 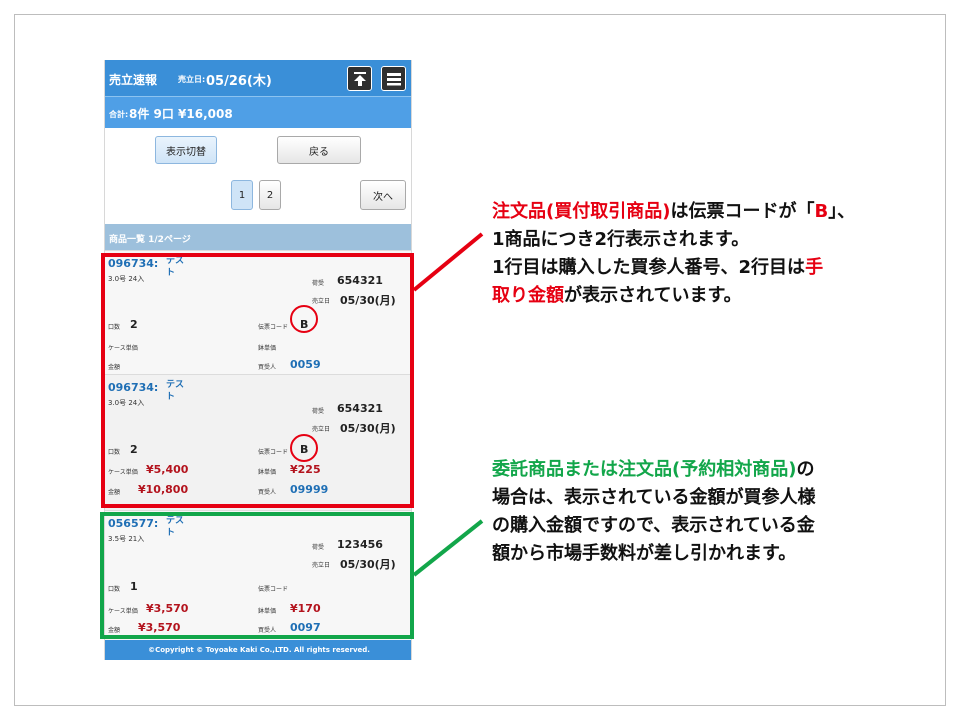 I want to click on callout-connectors, so click(x=448, y=404).